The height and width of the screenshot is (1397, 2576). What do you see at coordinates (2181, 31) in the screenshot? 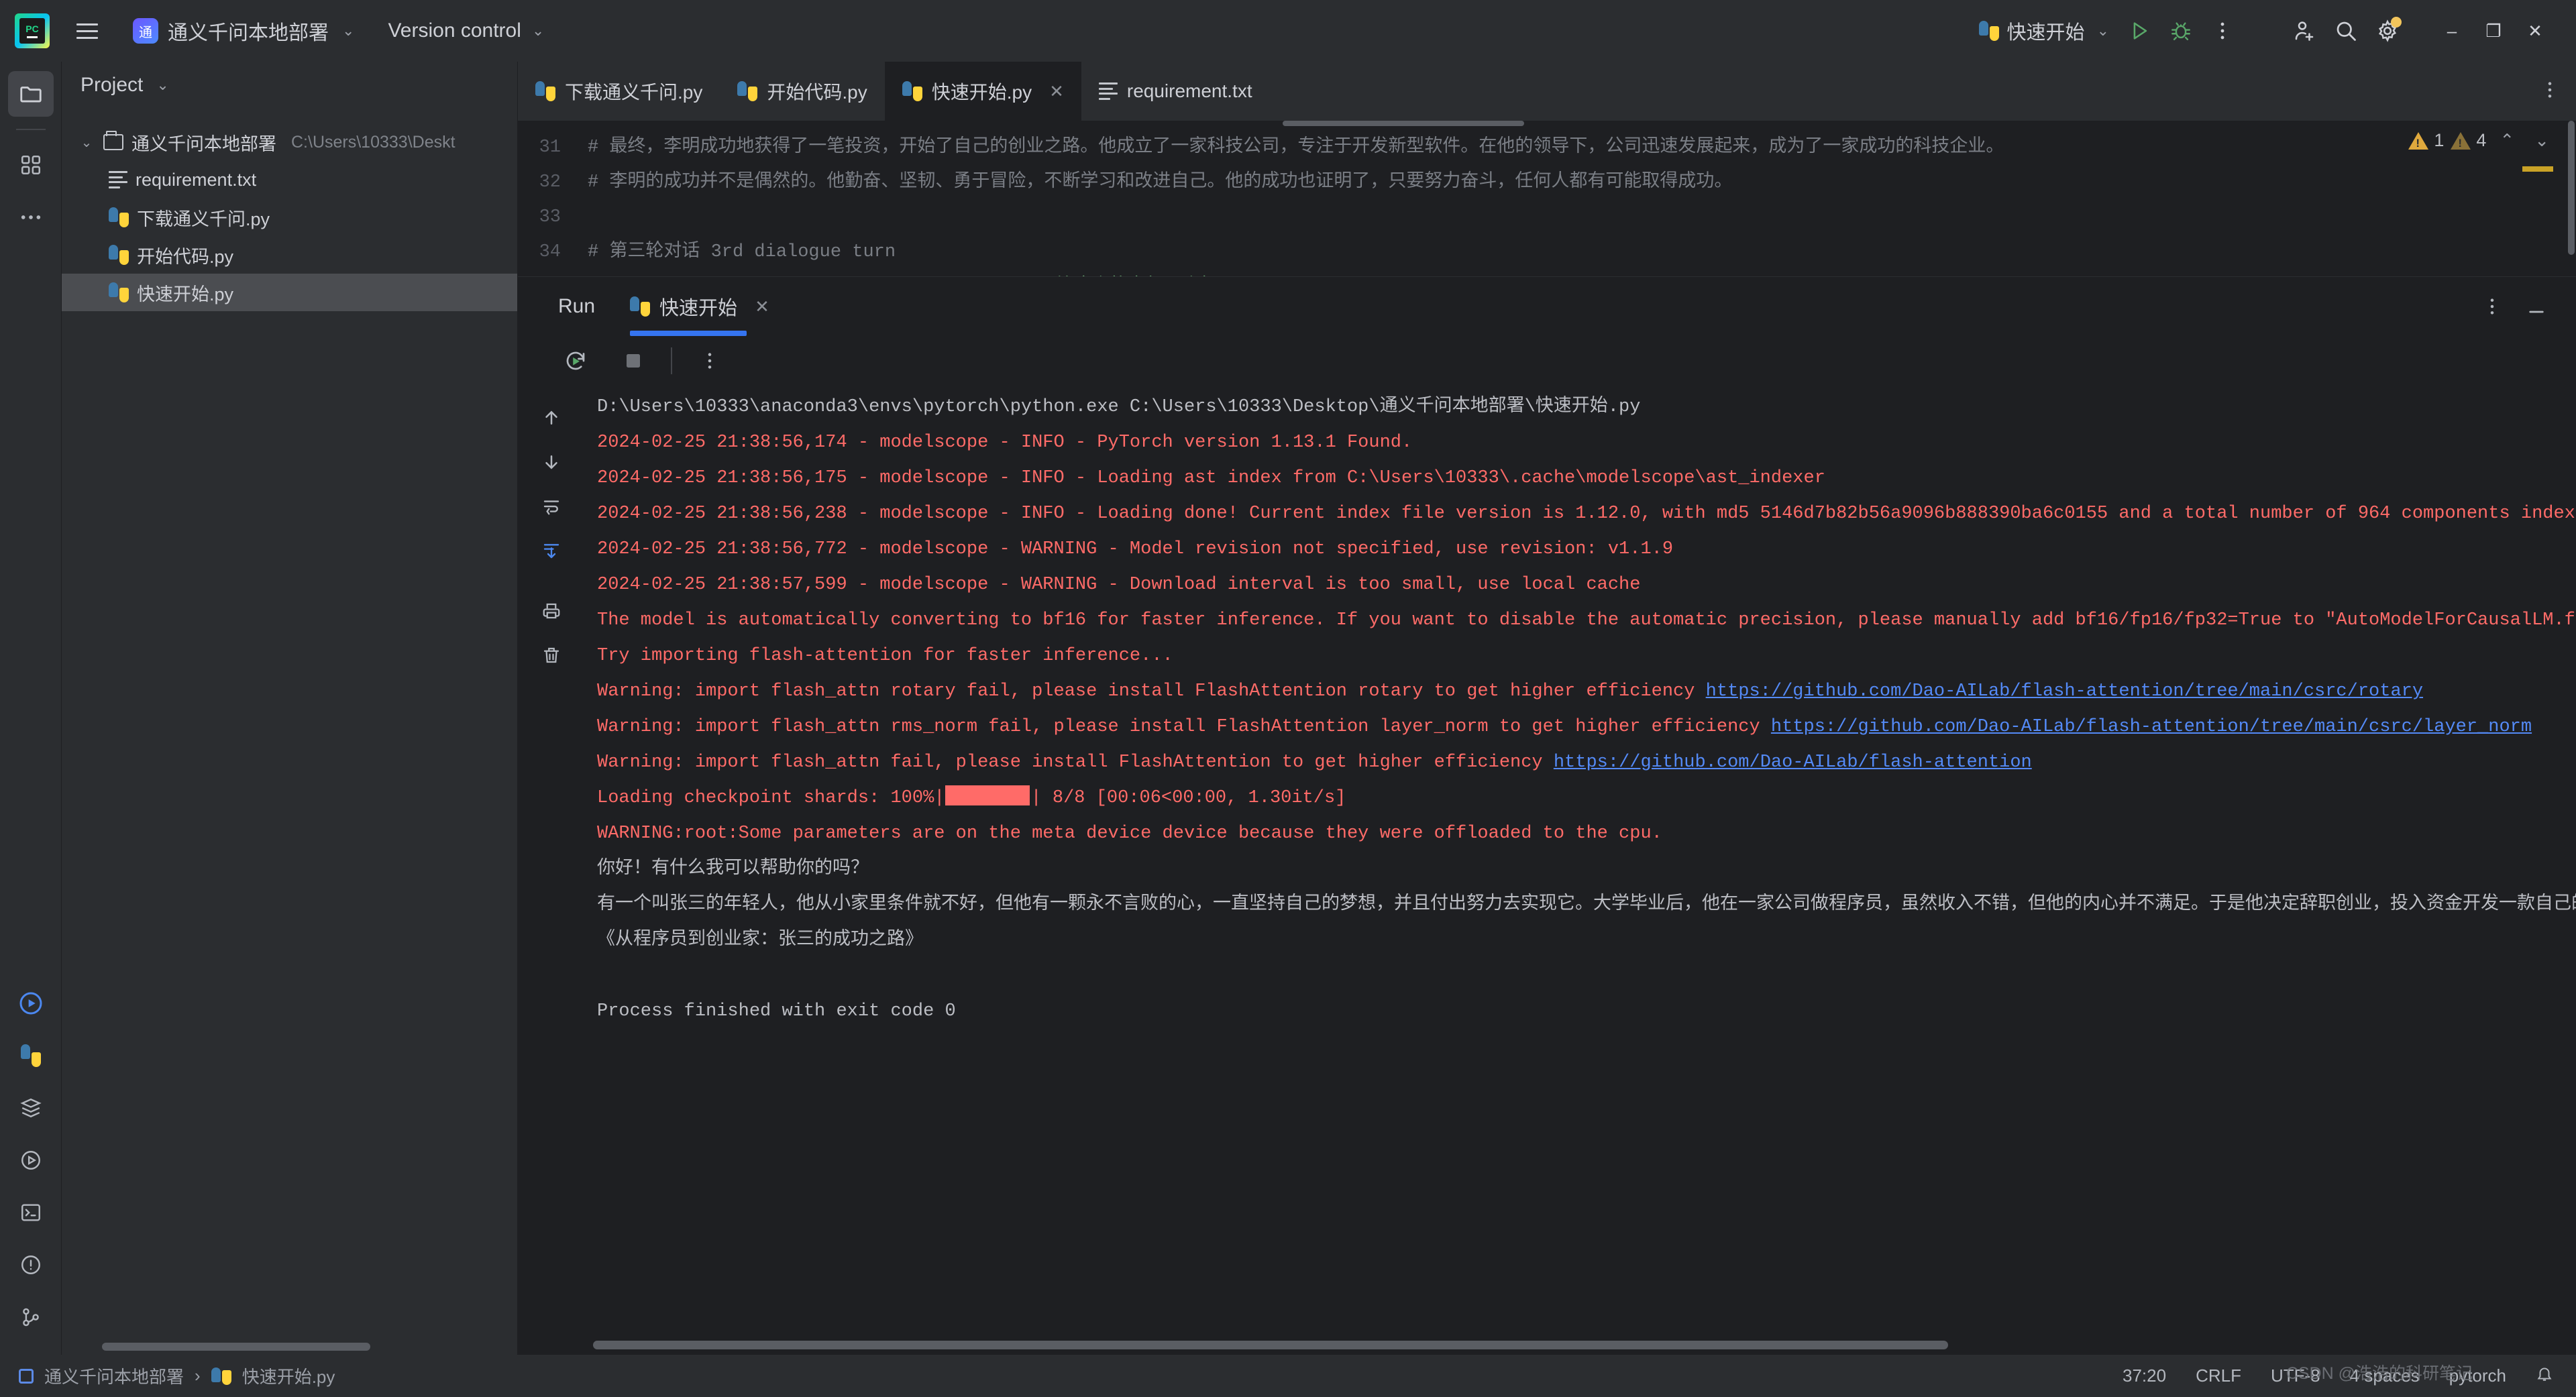
I see `debug-icon` at bounding box center [2181, 31].